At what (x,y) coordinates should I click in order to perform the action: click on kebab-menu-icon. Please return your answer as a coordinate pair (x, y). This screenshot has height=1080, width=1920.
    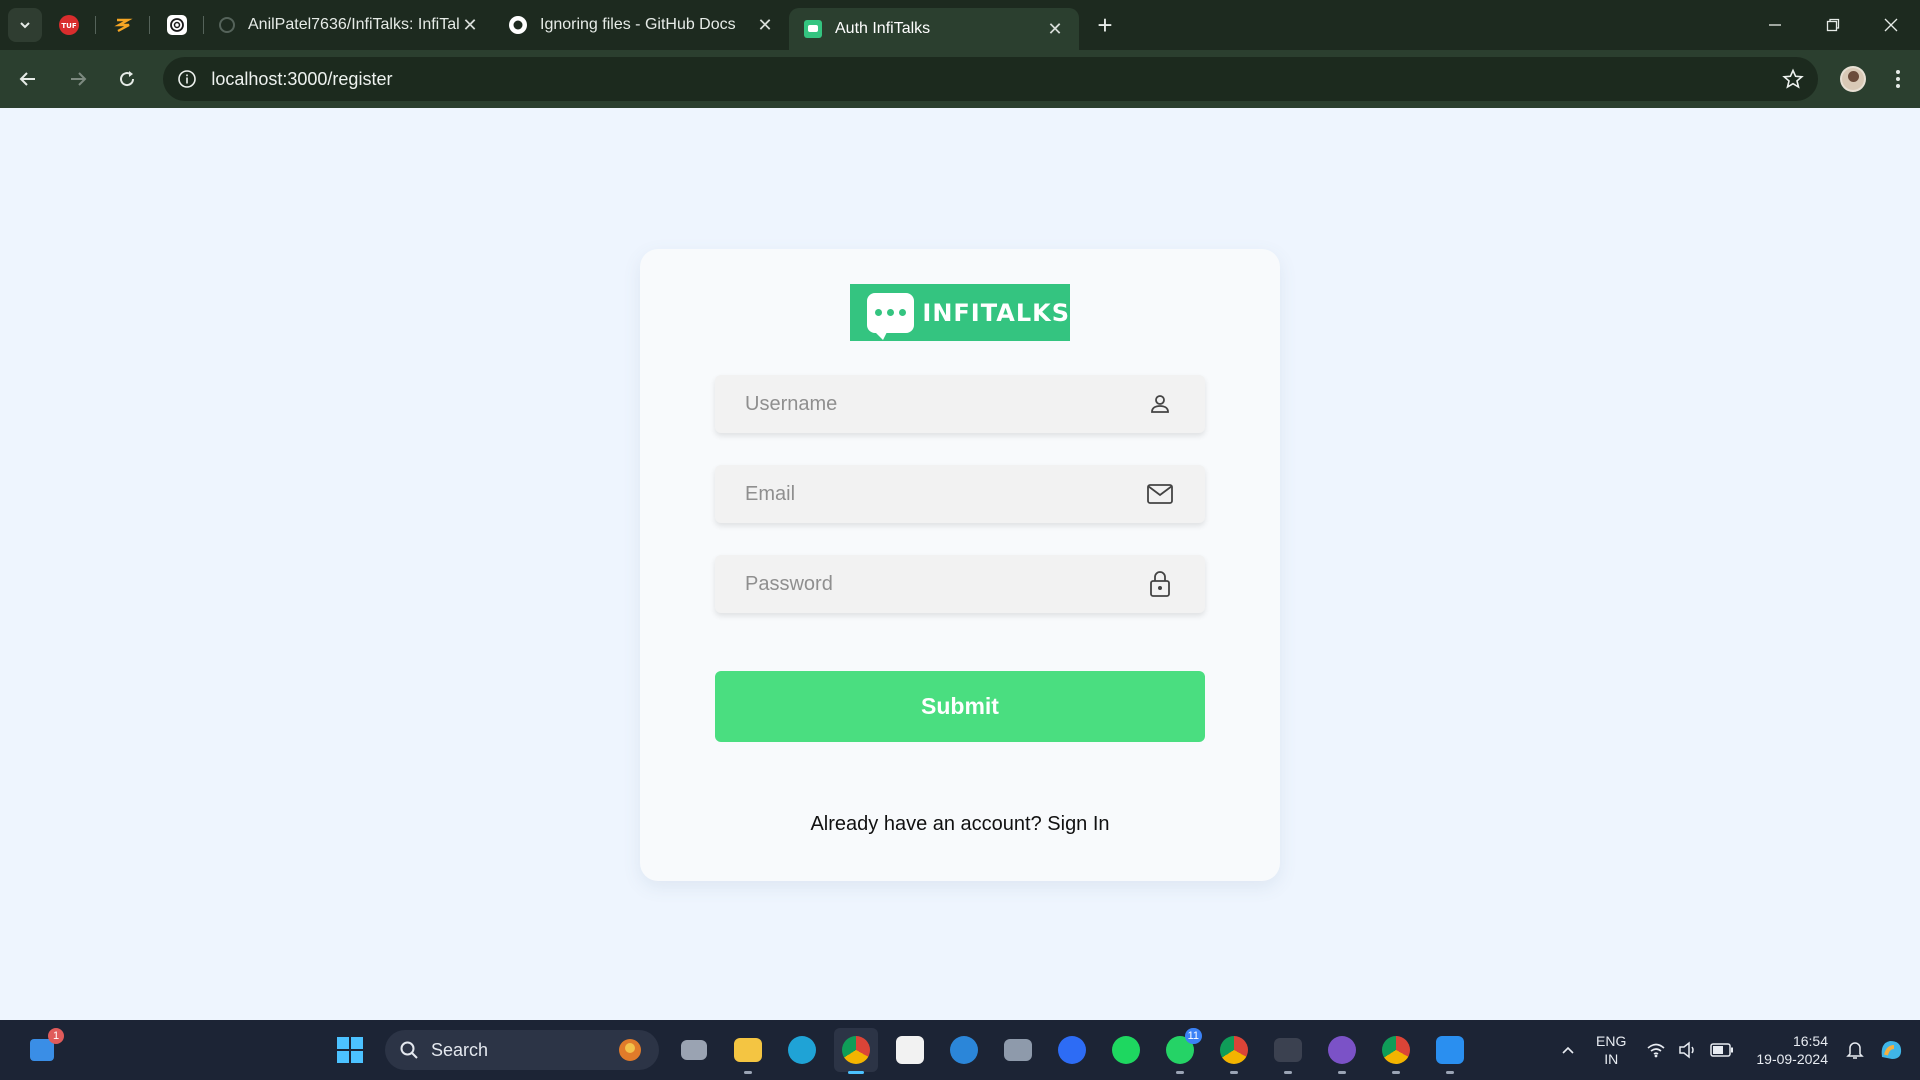
    Looking at the image, I should click on (1898, 79).